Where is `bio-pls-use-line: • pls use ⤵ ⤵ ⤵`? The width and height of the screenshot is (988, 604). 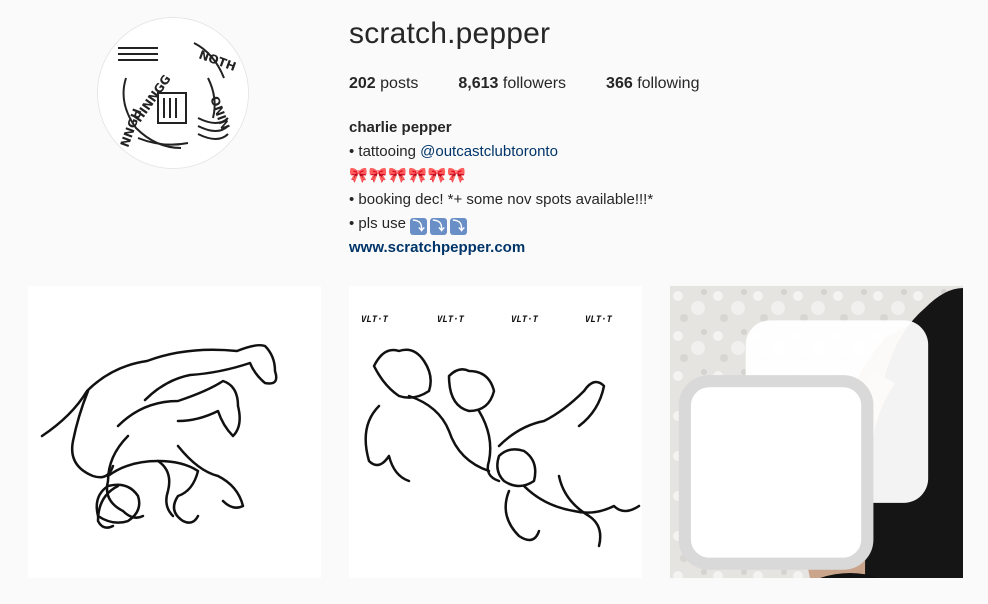 bio-pls-use-line: • pls use ⤵ ⤵ ⤵ is located at coordinates (559, 224).